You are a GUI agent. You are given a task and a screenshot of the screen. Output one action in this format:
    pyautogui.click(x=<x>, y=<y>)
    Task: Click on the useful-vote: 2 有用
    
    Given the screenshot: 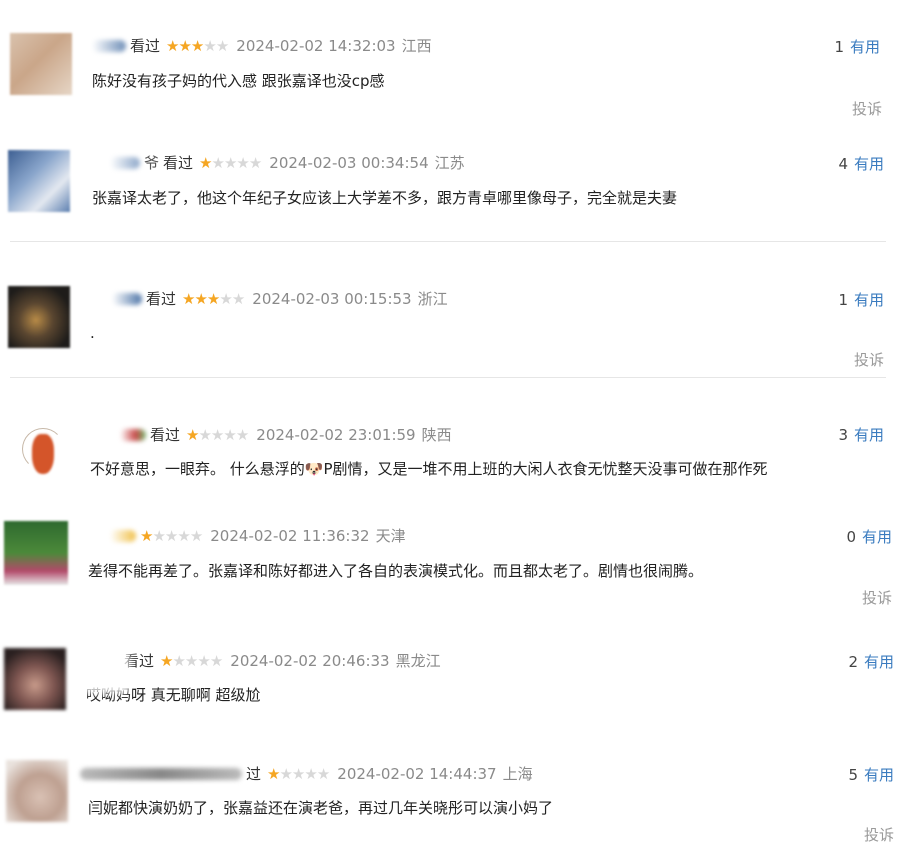 What is the action you would take?
    pyautogui.click(x=871, y=662)
    